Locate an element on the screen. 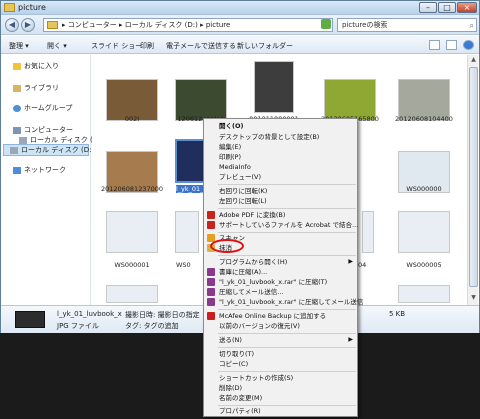 The height and width of the screenshot is (419, 480). help-icon is located at coordinates (468, 45).